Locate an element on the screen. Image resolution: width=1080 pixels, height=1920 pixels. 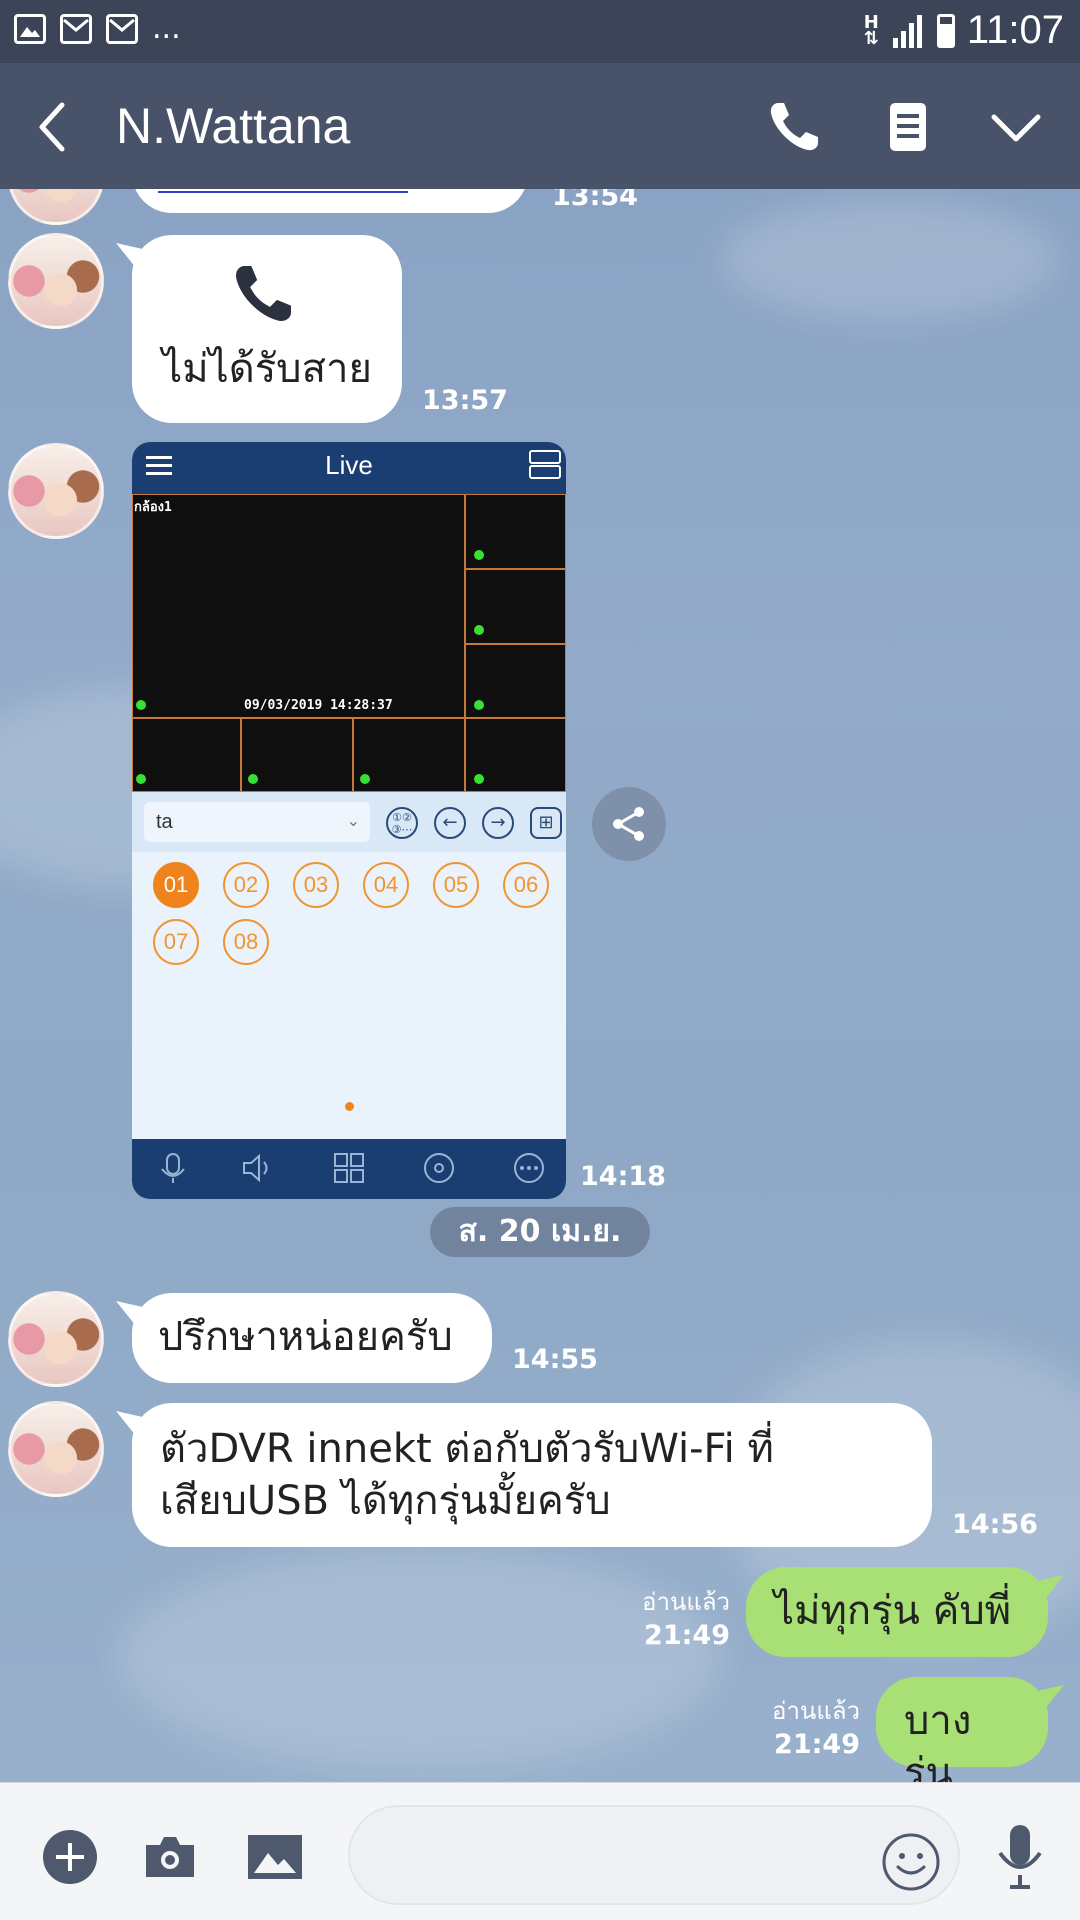
notes-icon is located at coordinates (908, 127).